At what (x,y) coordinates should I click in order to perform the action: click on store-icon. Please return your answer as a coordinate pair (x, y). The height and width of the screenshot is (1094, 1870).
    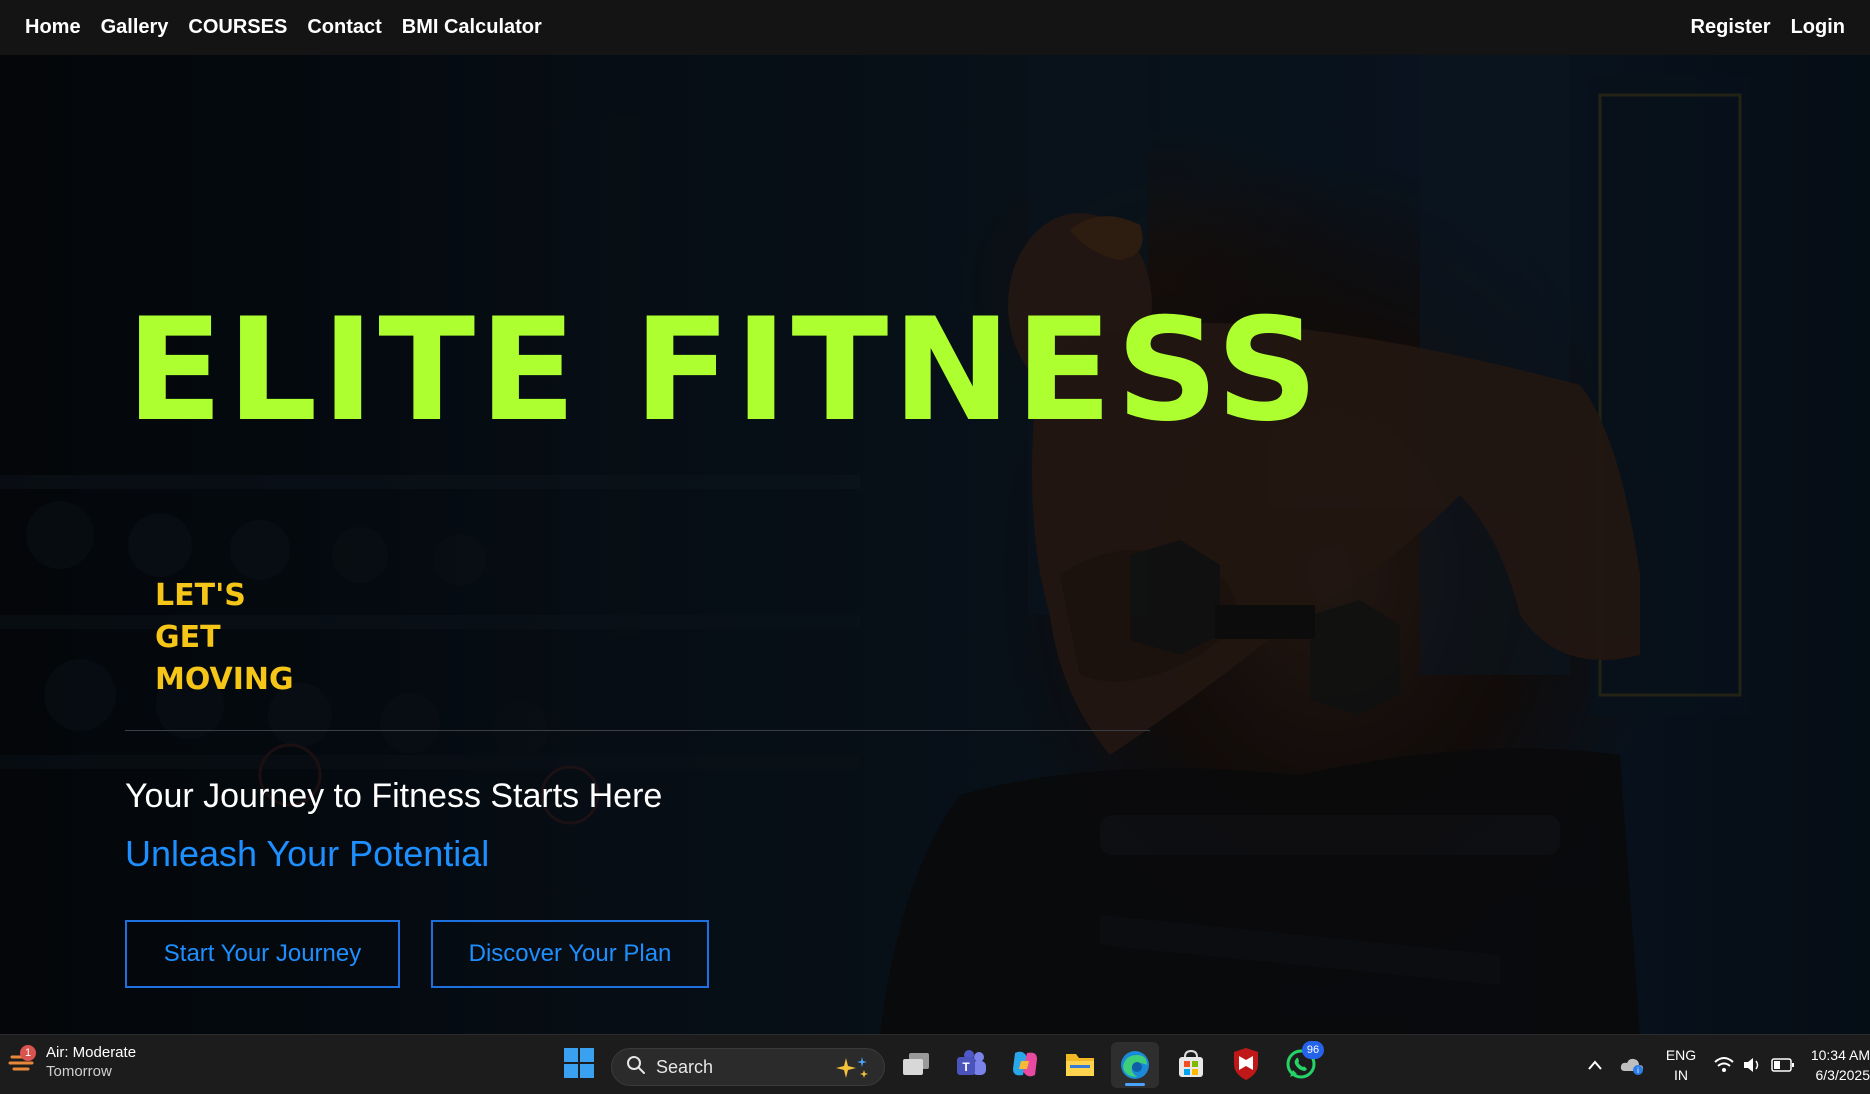
    Looking at the image, I should click on (1191, 1064).